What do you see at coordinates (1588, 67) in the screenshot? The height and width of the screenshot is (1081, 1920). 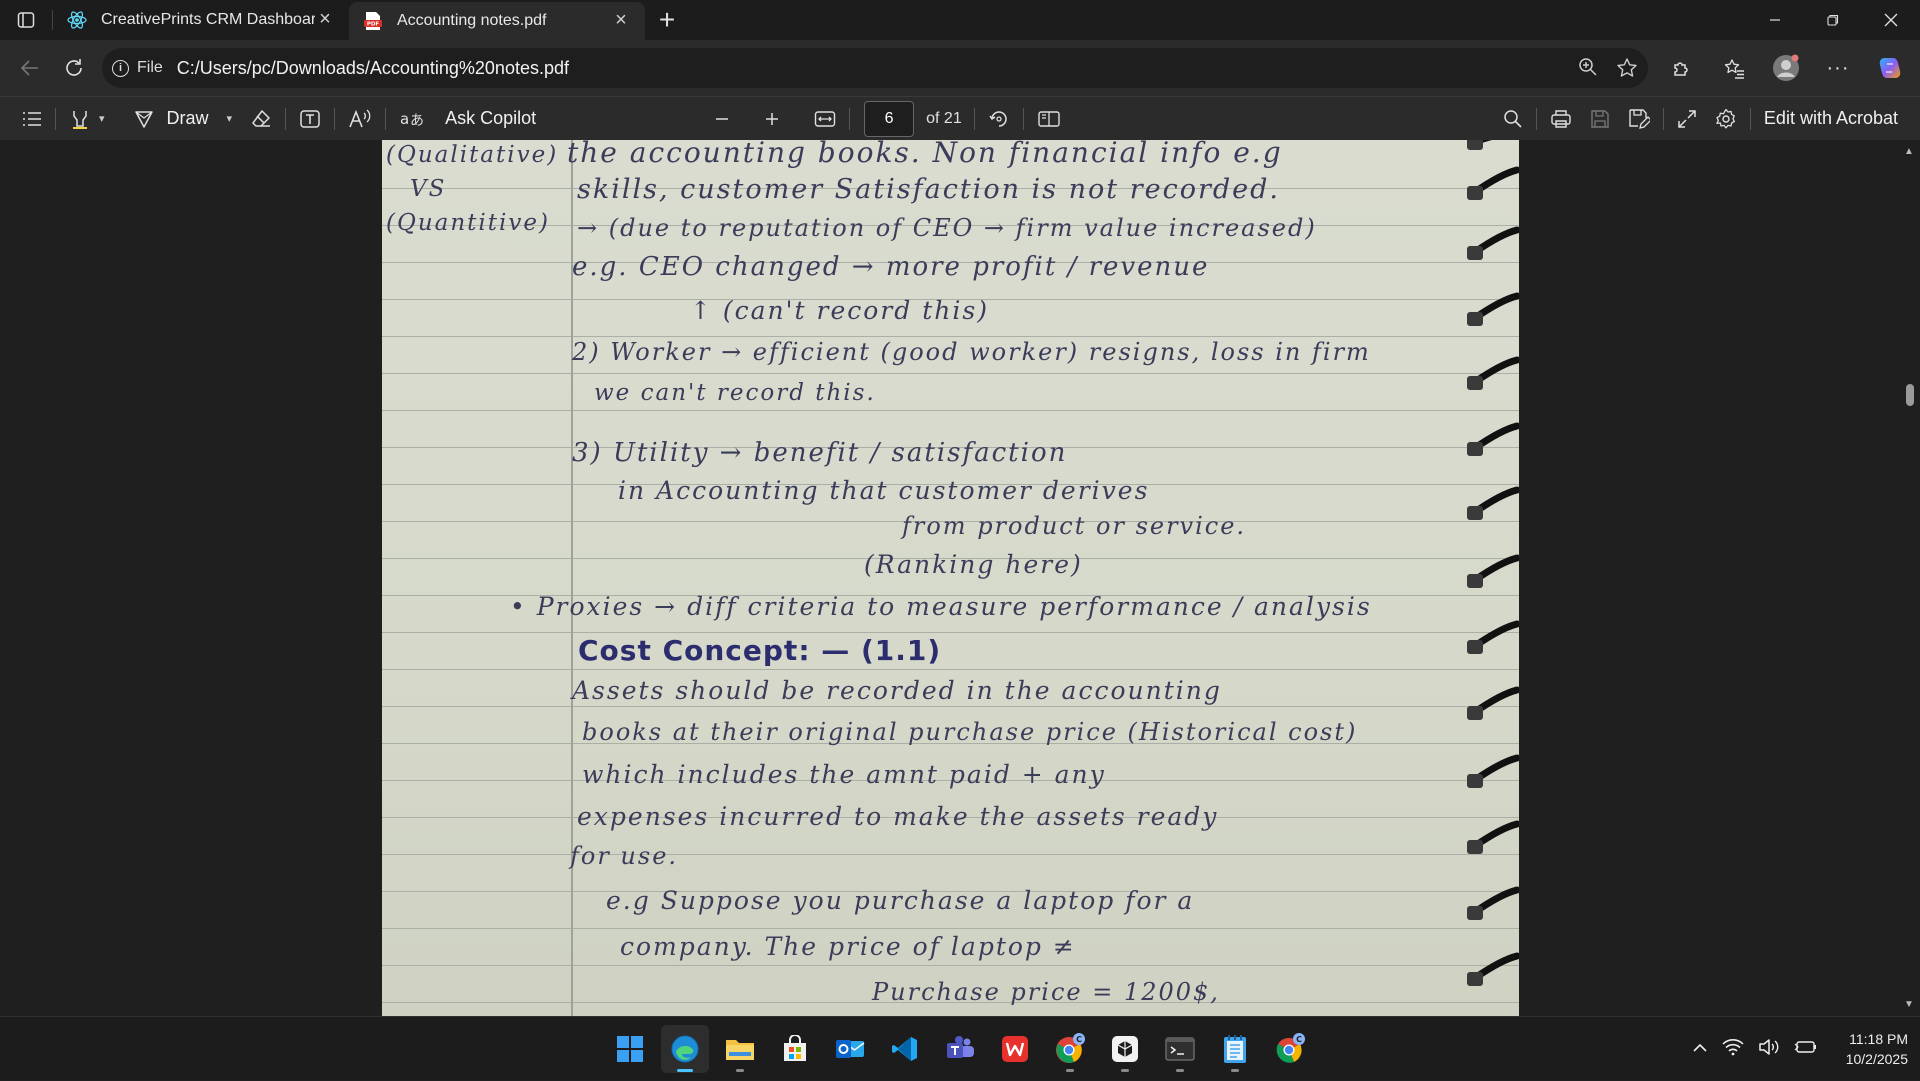 I see `zoom-icon` at bounding box center [1588, 67].